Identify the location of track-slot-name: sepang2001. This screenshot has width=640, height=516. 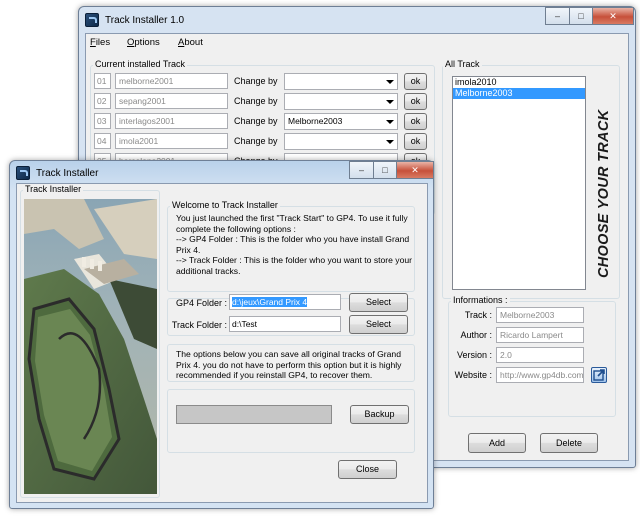
(171, 101).